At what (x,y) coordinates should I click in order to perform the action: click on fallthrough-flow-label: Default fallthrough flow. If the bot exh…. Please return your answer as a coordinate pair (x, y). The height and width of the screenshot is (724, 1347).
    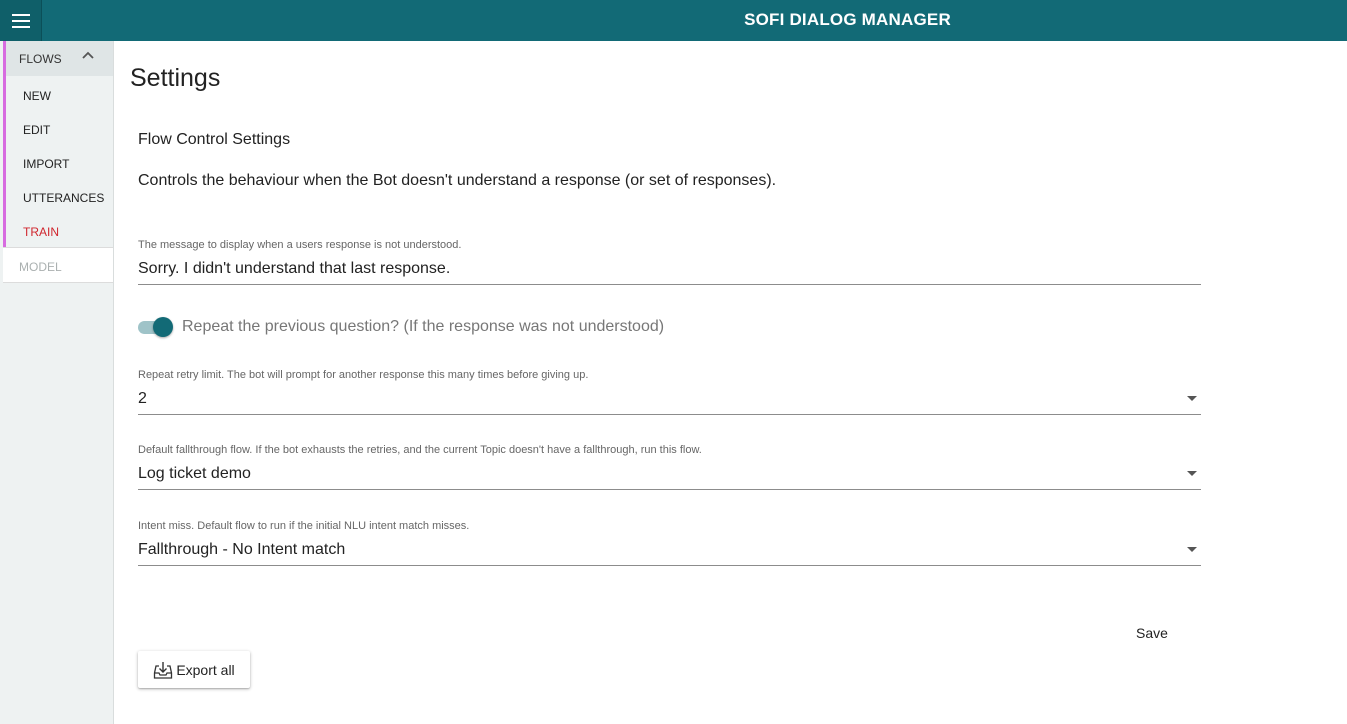
    Looking at the image, I should click on (420, 450).